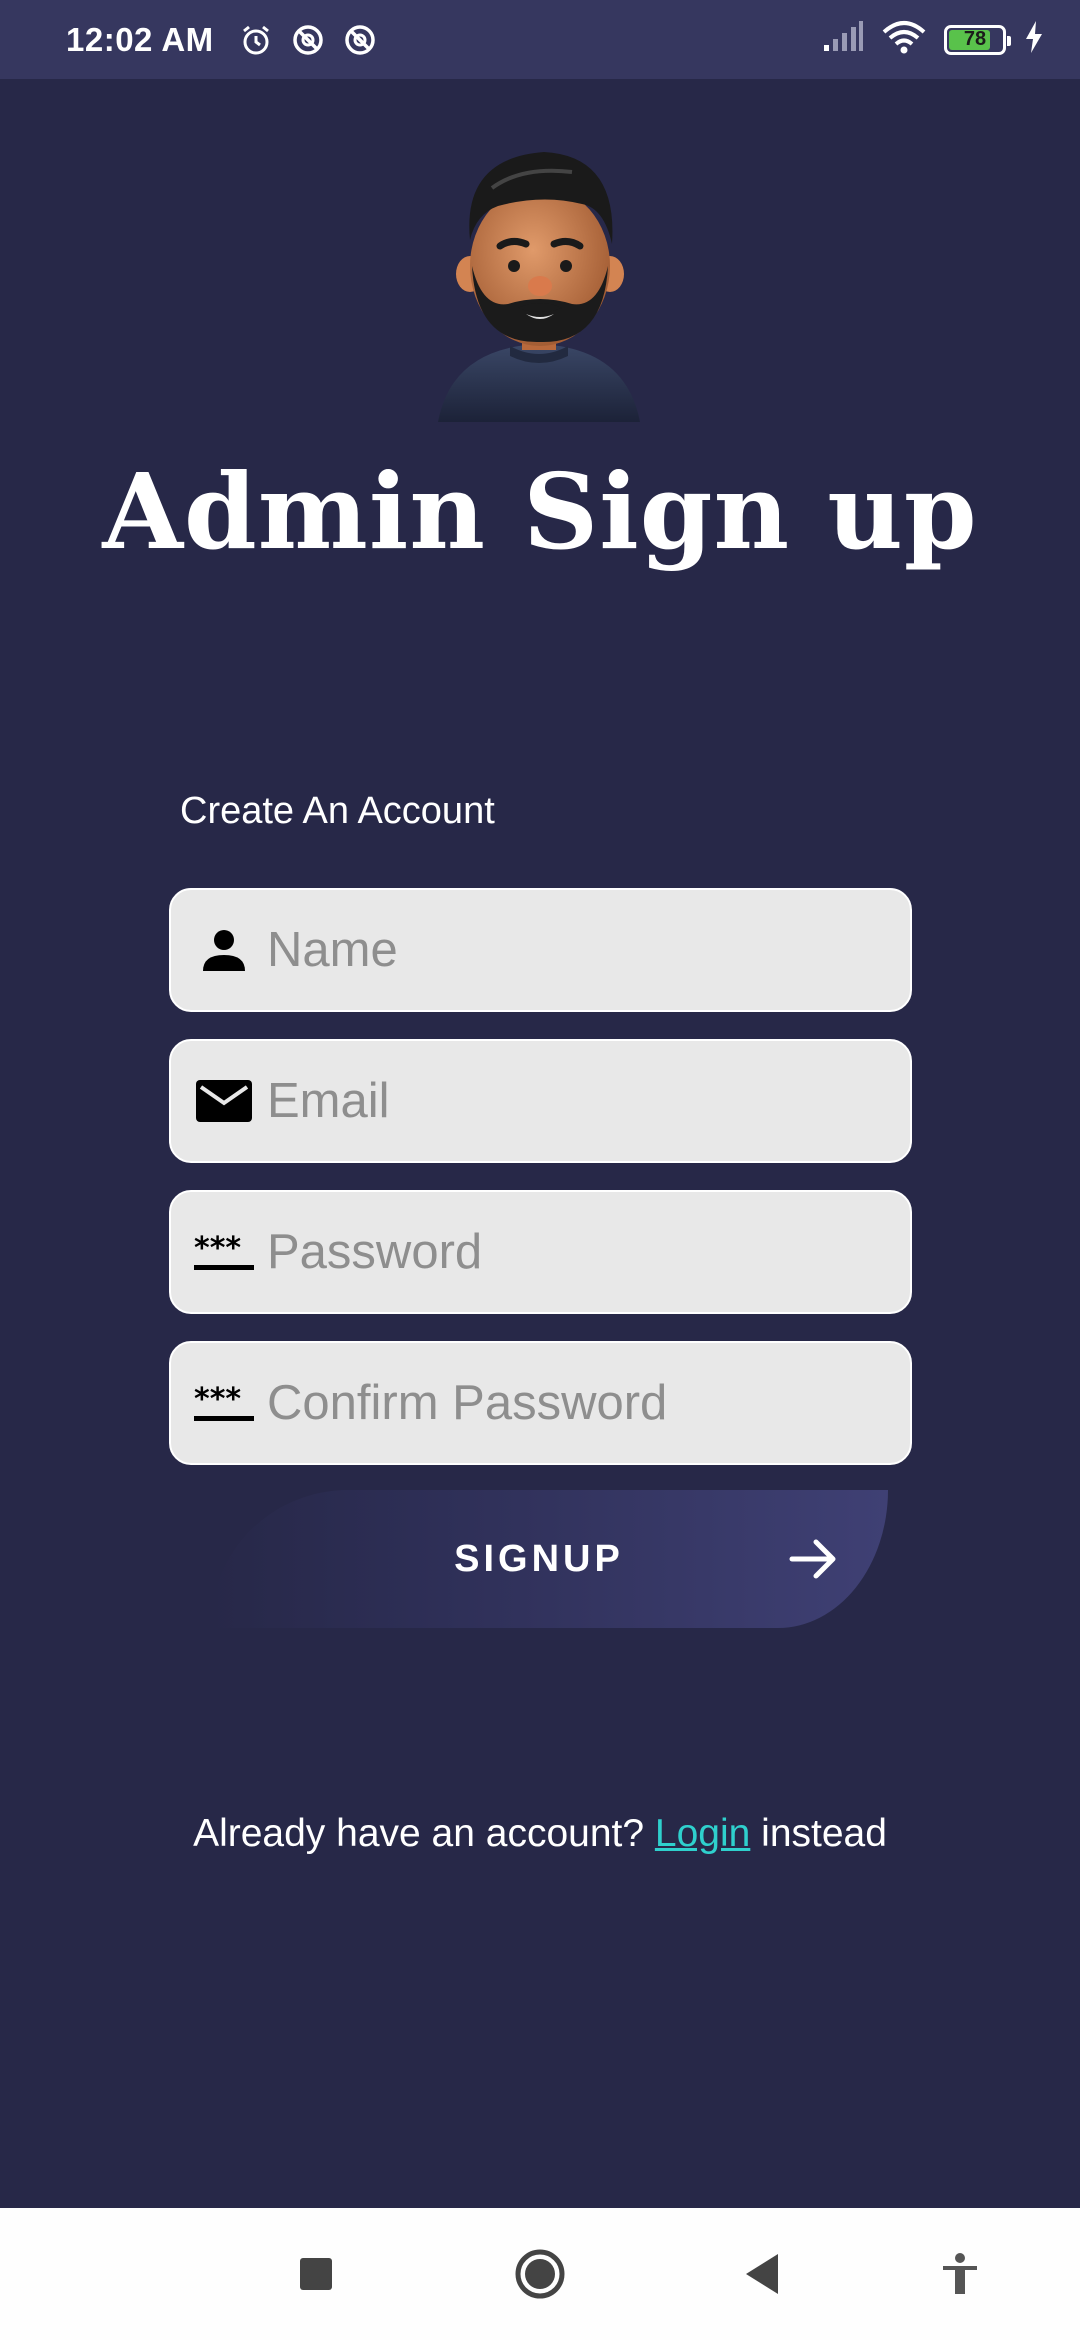 The height and width of the screenshot is (2340, 1080). I want to click on confirm-password-field: ***, so click(540, 1403).